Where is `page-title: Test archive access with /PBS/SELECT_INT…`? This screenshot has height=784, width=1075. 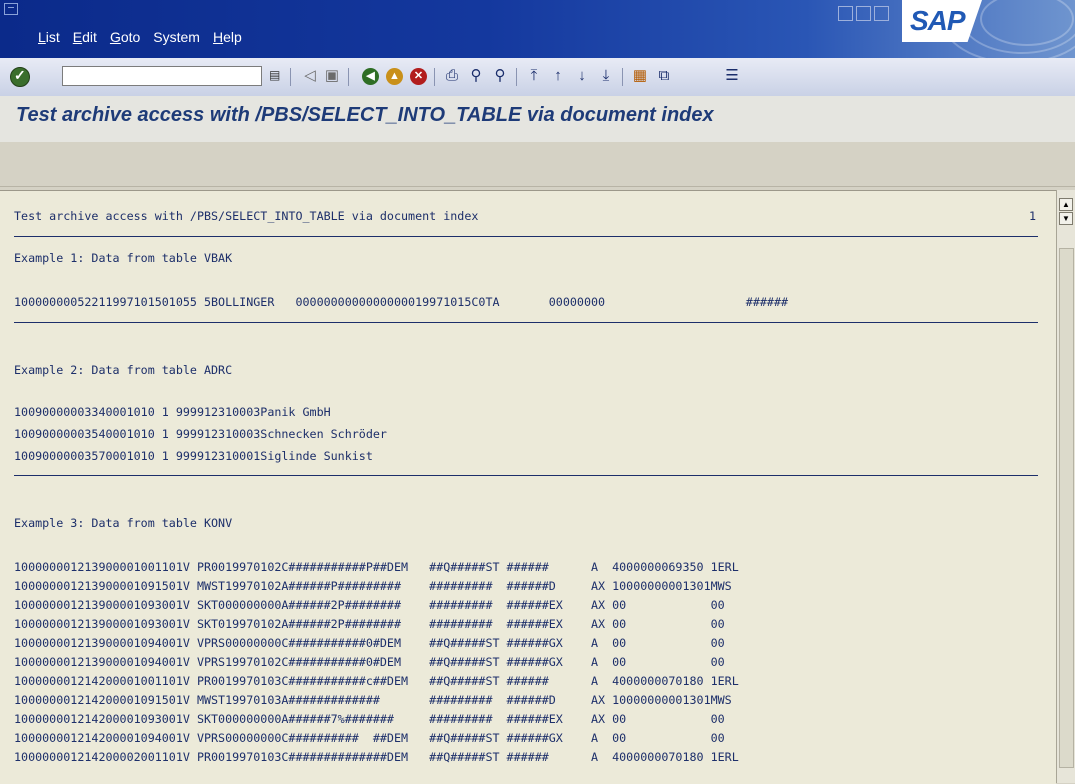 page-title: Test archive access with /PBS/SELECT_INT… is located at coordinates (365, 115).